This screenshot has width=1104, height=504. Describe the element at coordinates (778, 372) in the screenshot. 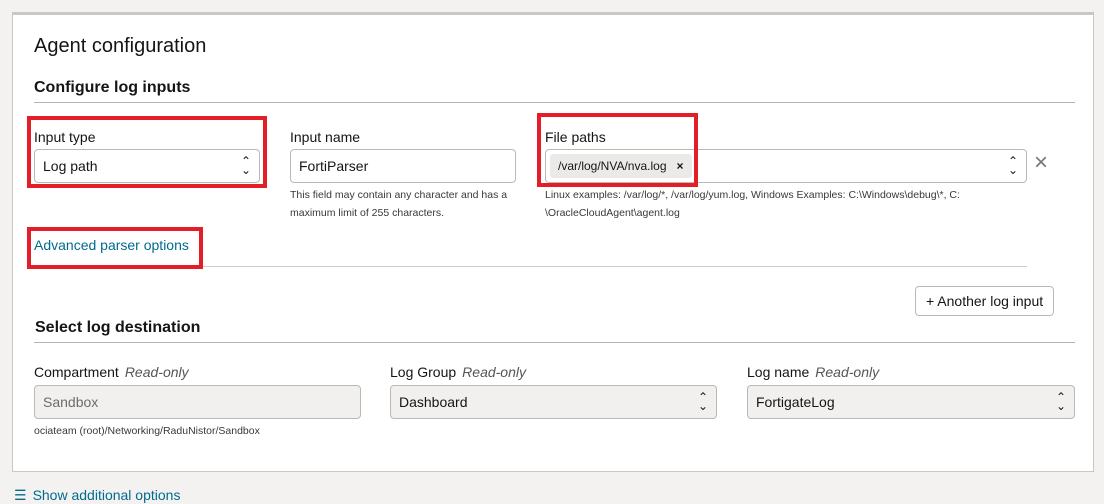

I see `label-text: Log name` at that location.